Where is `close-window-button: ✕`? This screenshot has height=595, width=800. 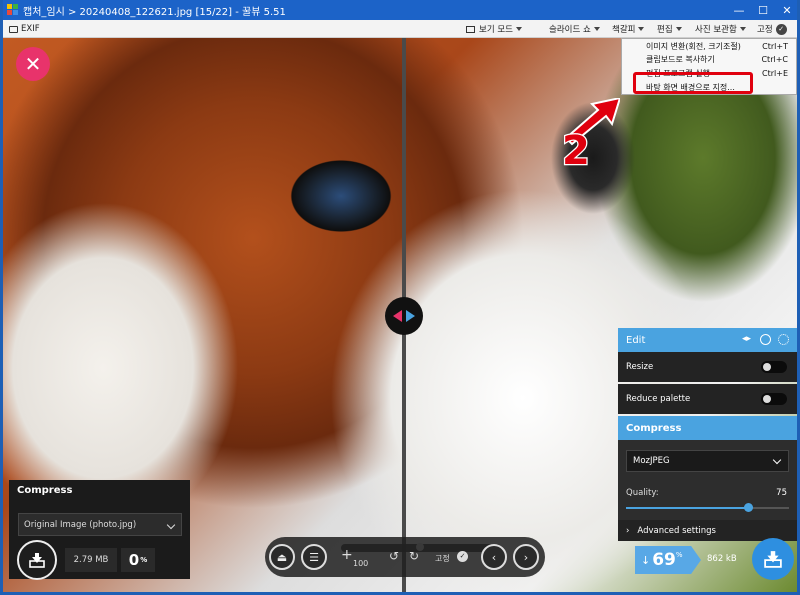 close-window-button: ✕ is located at coordinates (787, 10).